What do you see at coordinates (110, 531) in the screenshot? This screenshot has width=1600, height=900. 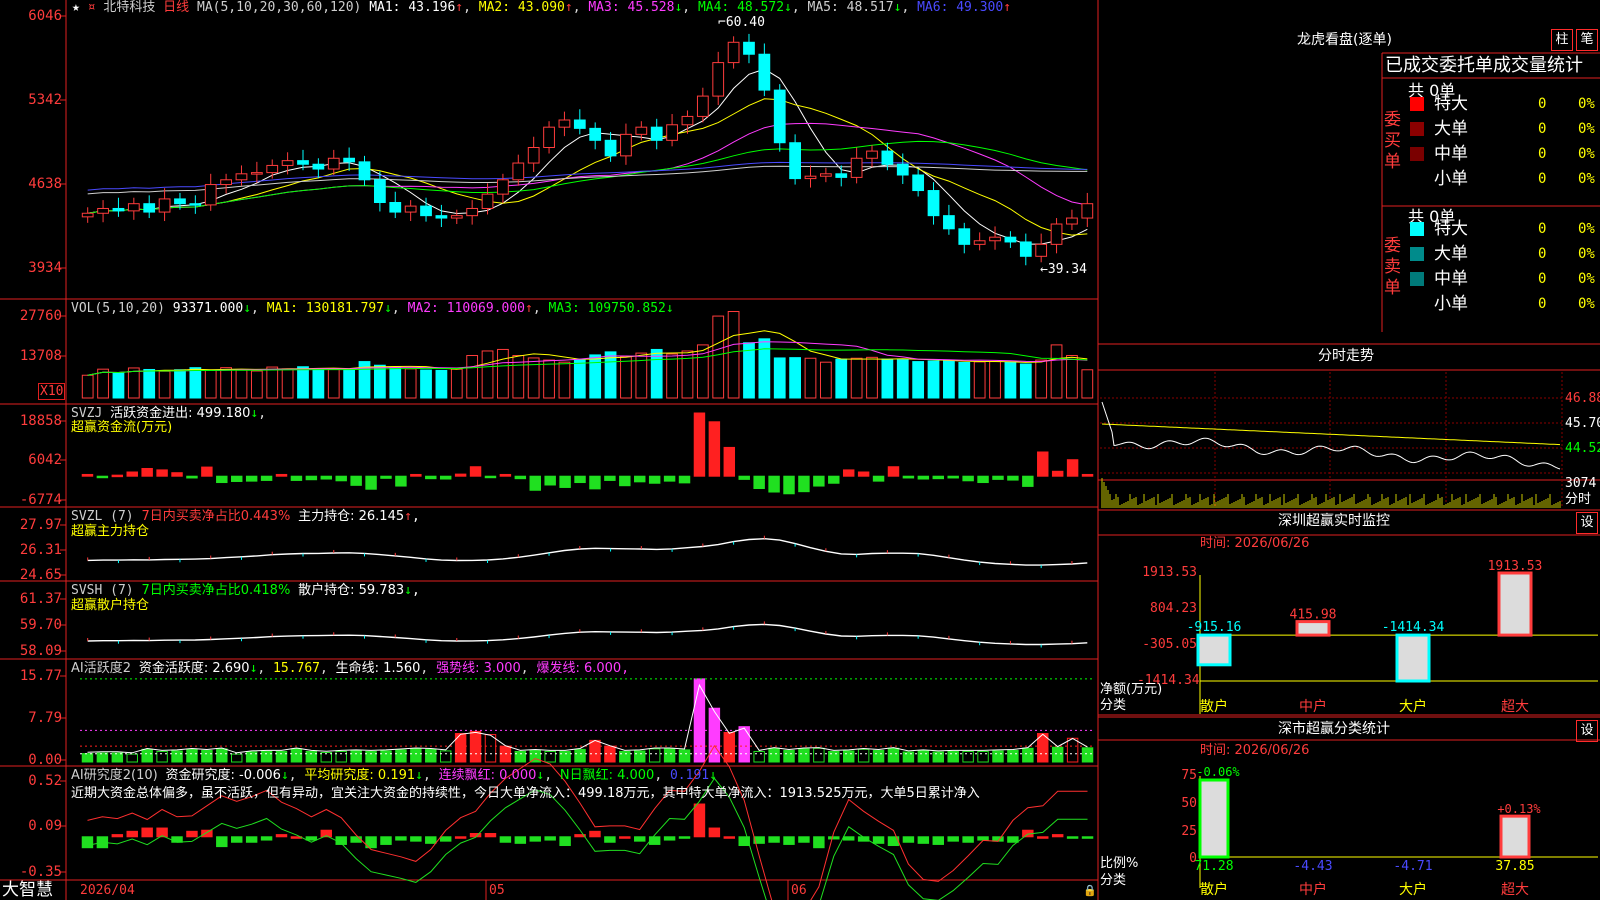 I see `svzl-subtitle: 超赢主力持仓` at bounding box center [110, 531].